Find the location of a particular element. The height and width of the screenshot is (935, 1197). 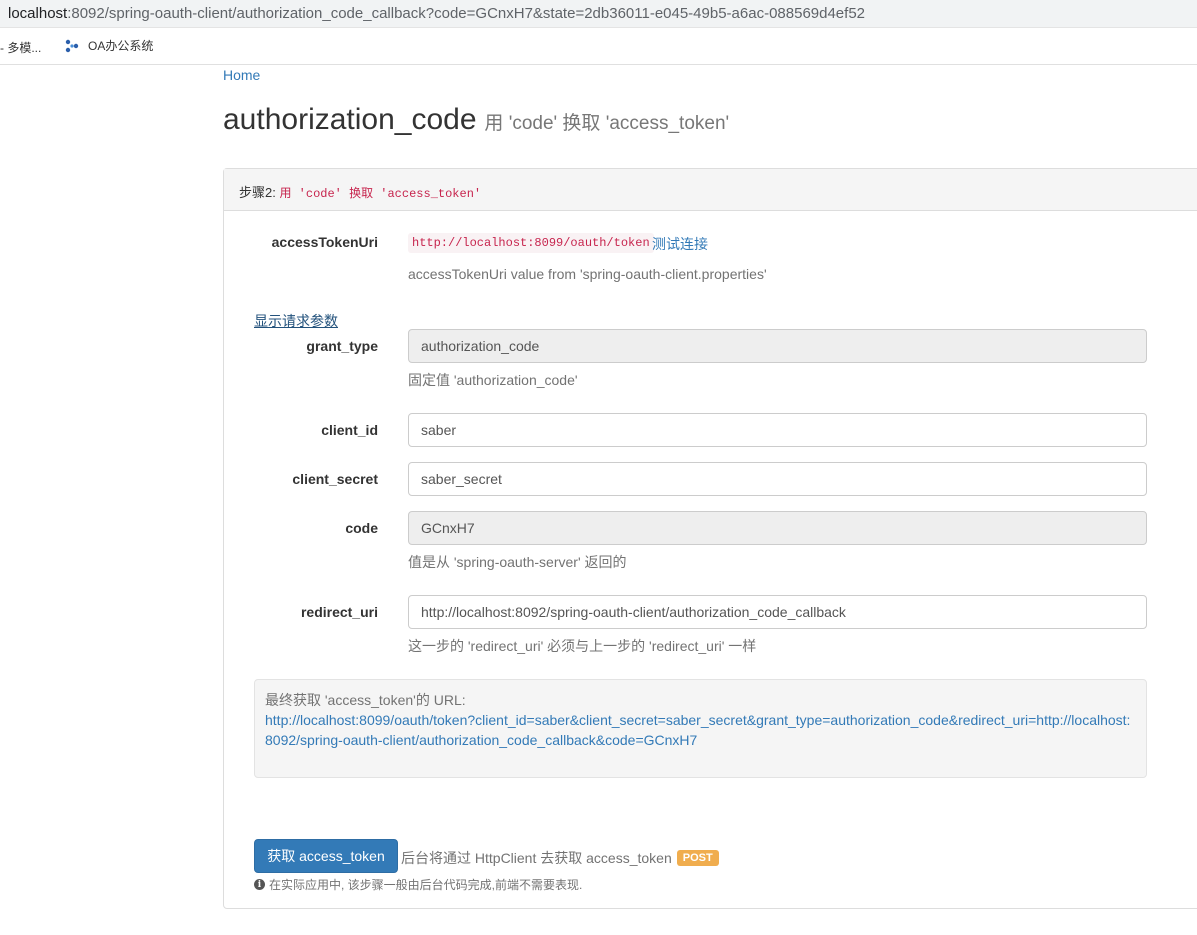

page-title-main: authorization_code is located at coordinates (350, 119).